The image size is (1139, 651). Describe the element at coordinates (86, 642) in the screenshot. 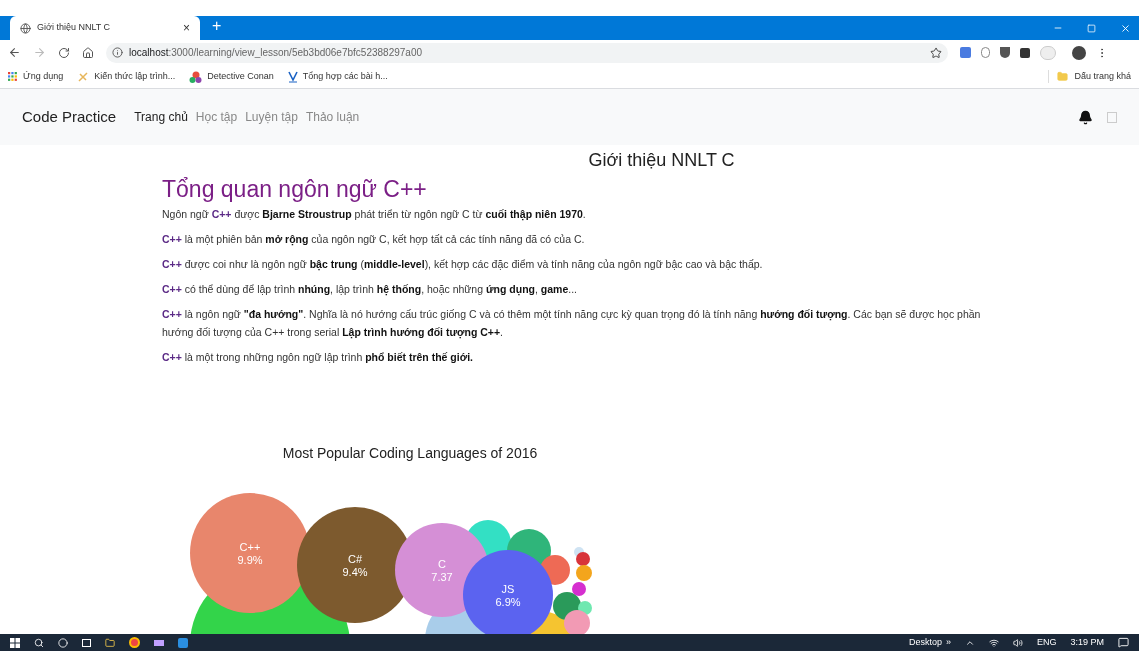

I see `task-view-icon` at that location.